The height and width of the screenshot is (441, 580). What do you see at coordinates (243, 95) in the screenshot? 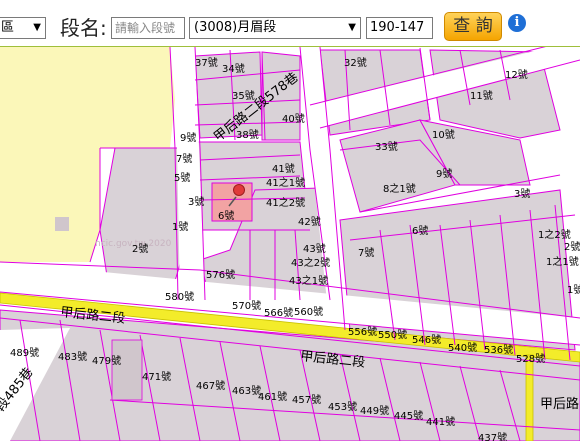
I see `parcel-number-label: 35號` at bounding box center [243, 95].